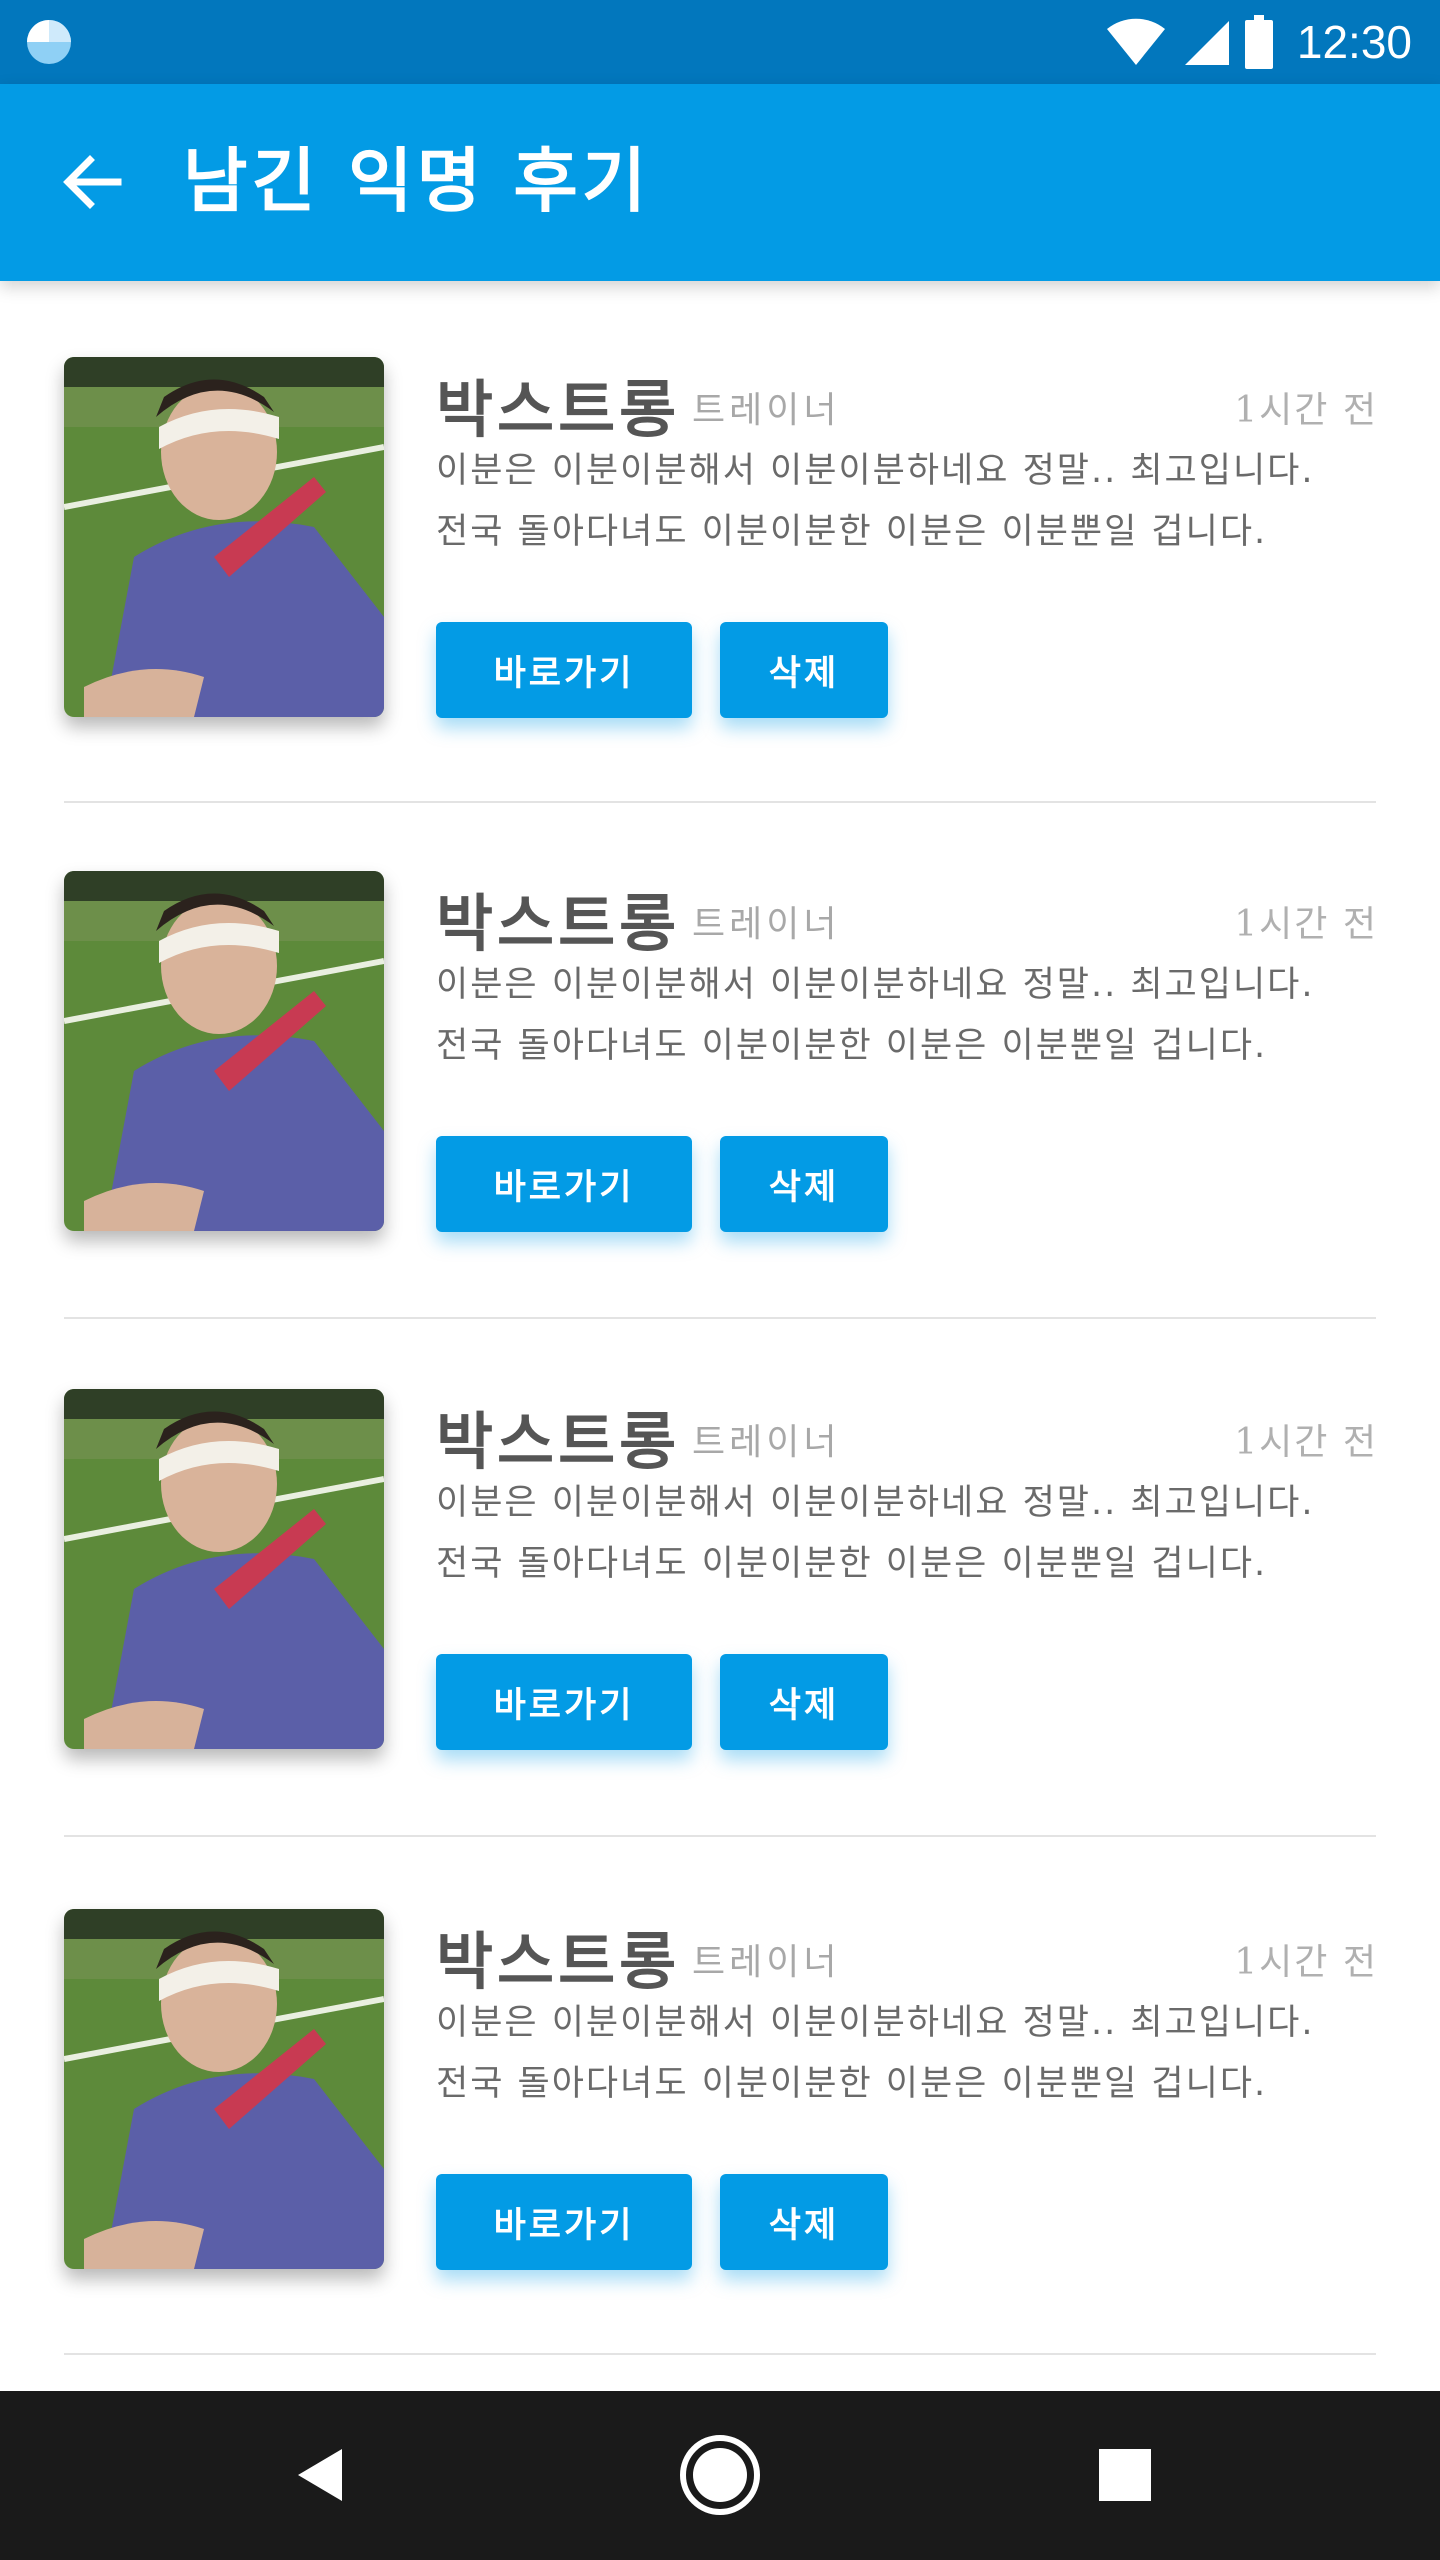 The width and height of the screenshot is (1440, 2560). I want to click on status-time: 12:30, so click(1354, 42).